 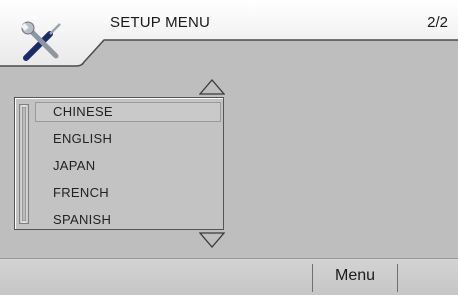 What do you see at coordinates (128, 166) in the screenshot?
I see `list-item-japan: JAPAN` at bounding box center [128, 166].